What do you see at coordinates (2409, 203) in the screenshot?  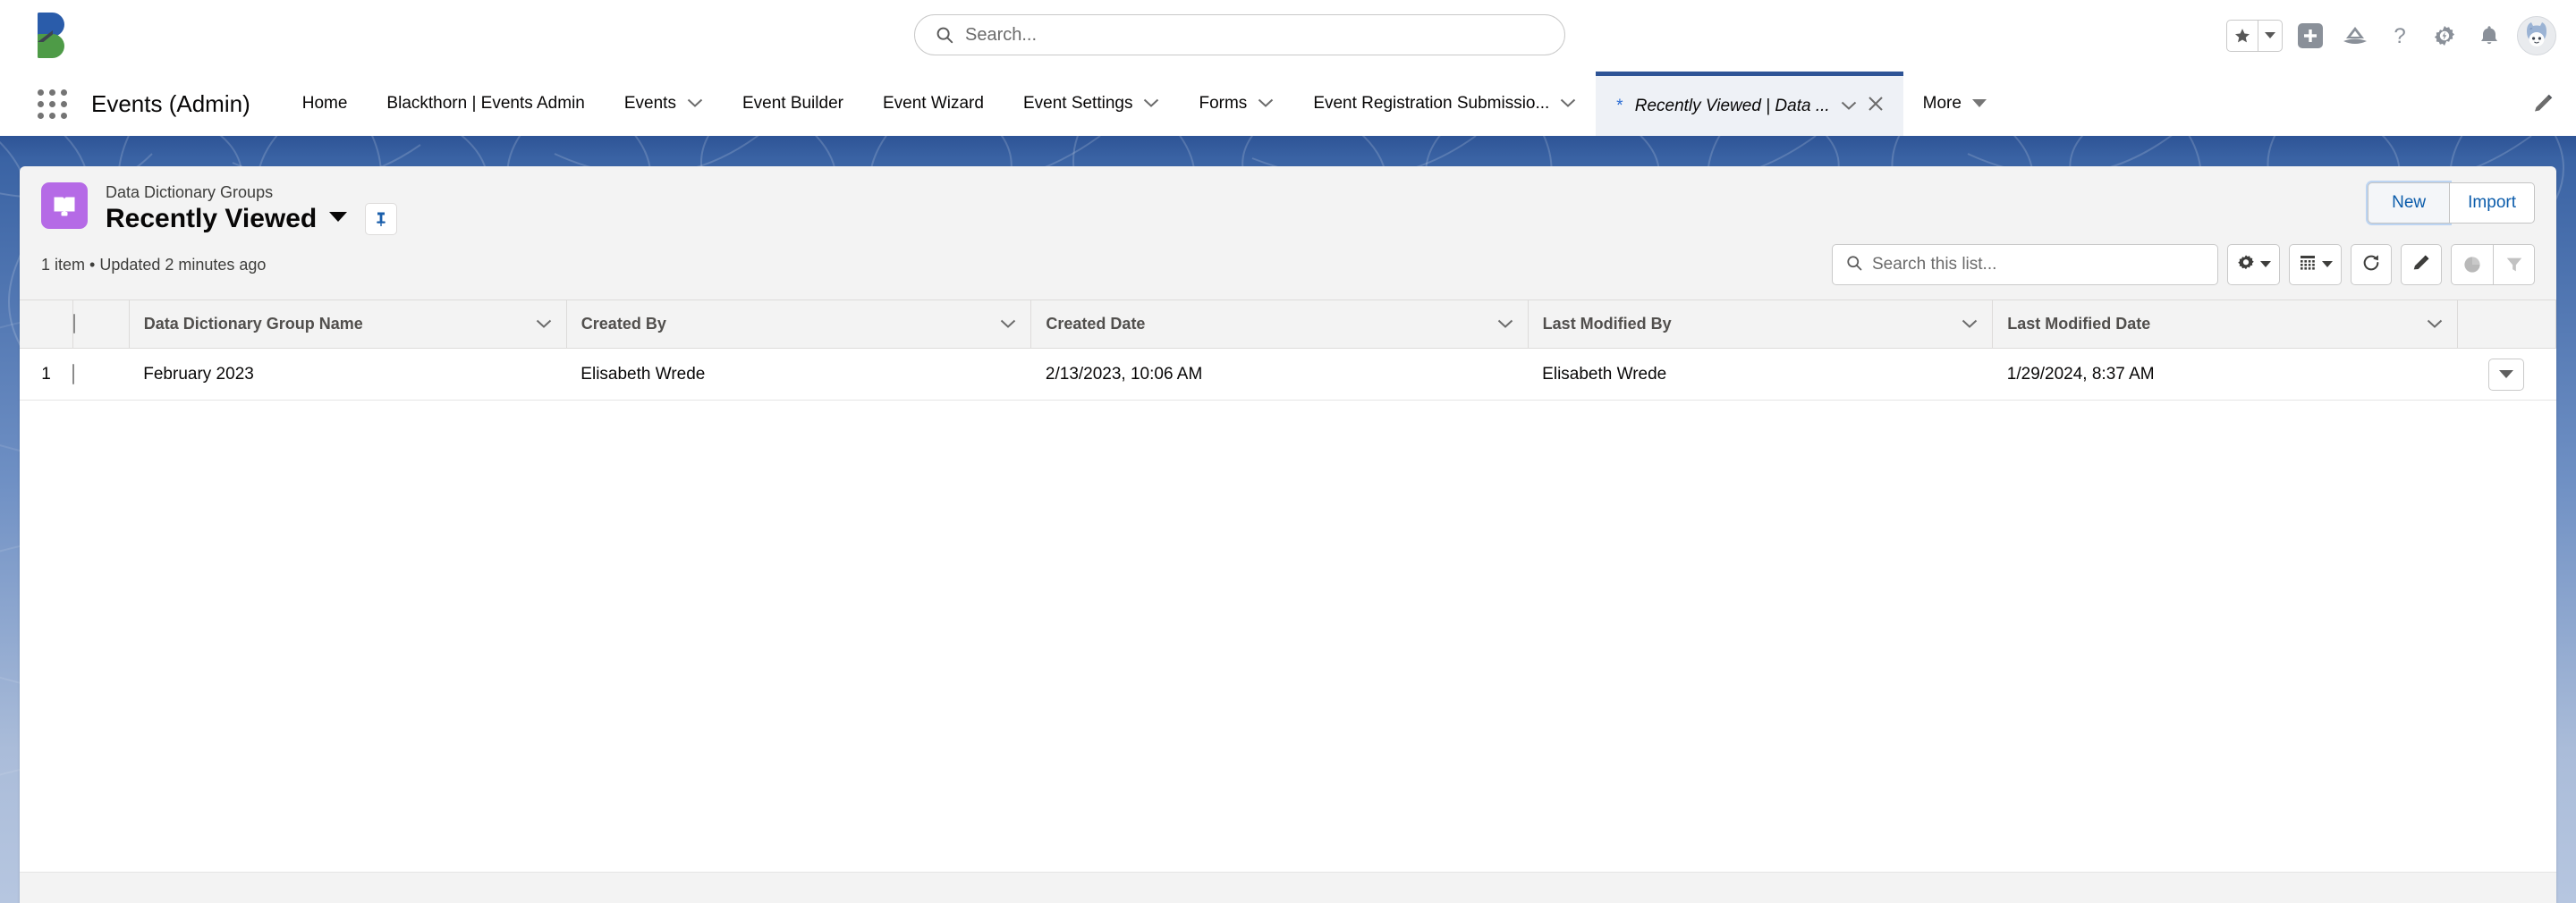 I see `new-button: New` at bounding box center [2409, 203].